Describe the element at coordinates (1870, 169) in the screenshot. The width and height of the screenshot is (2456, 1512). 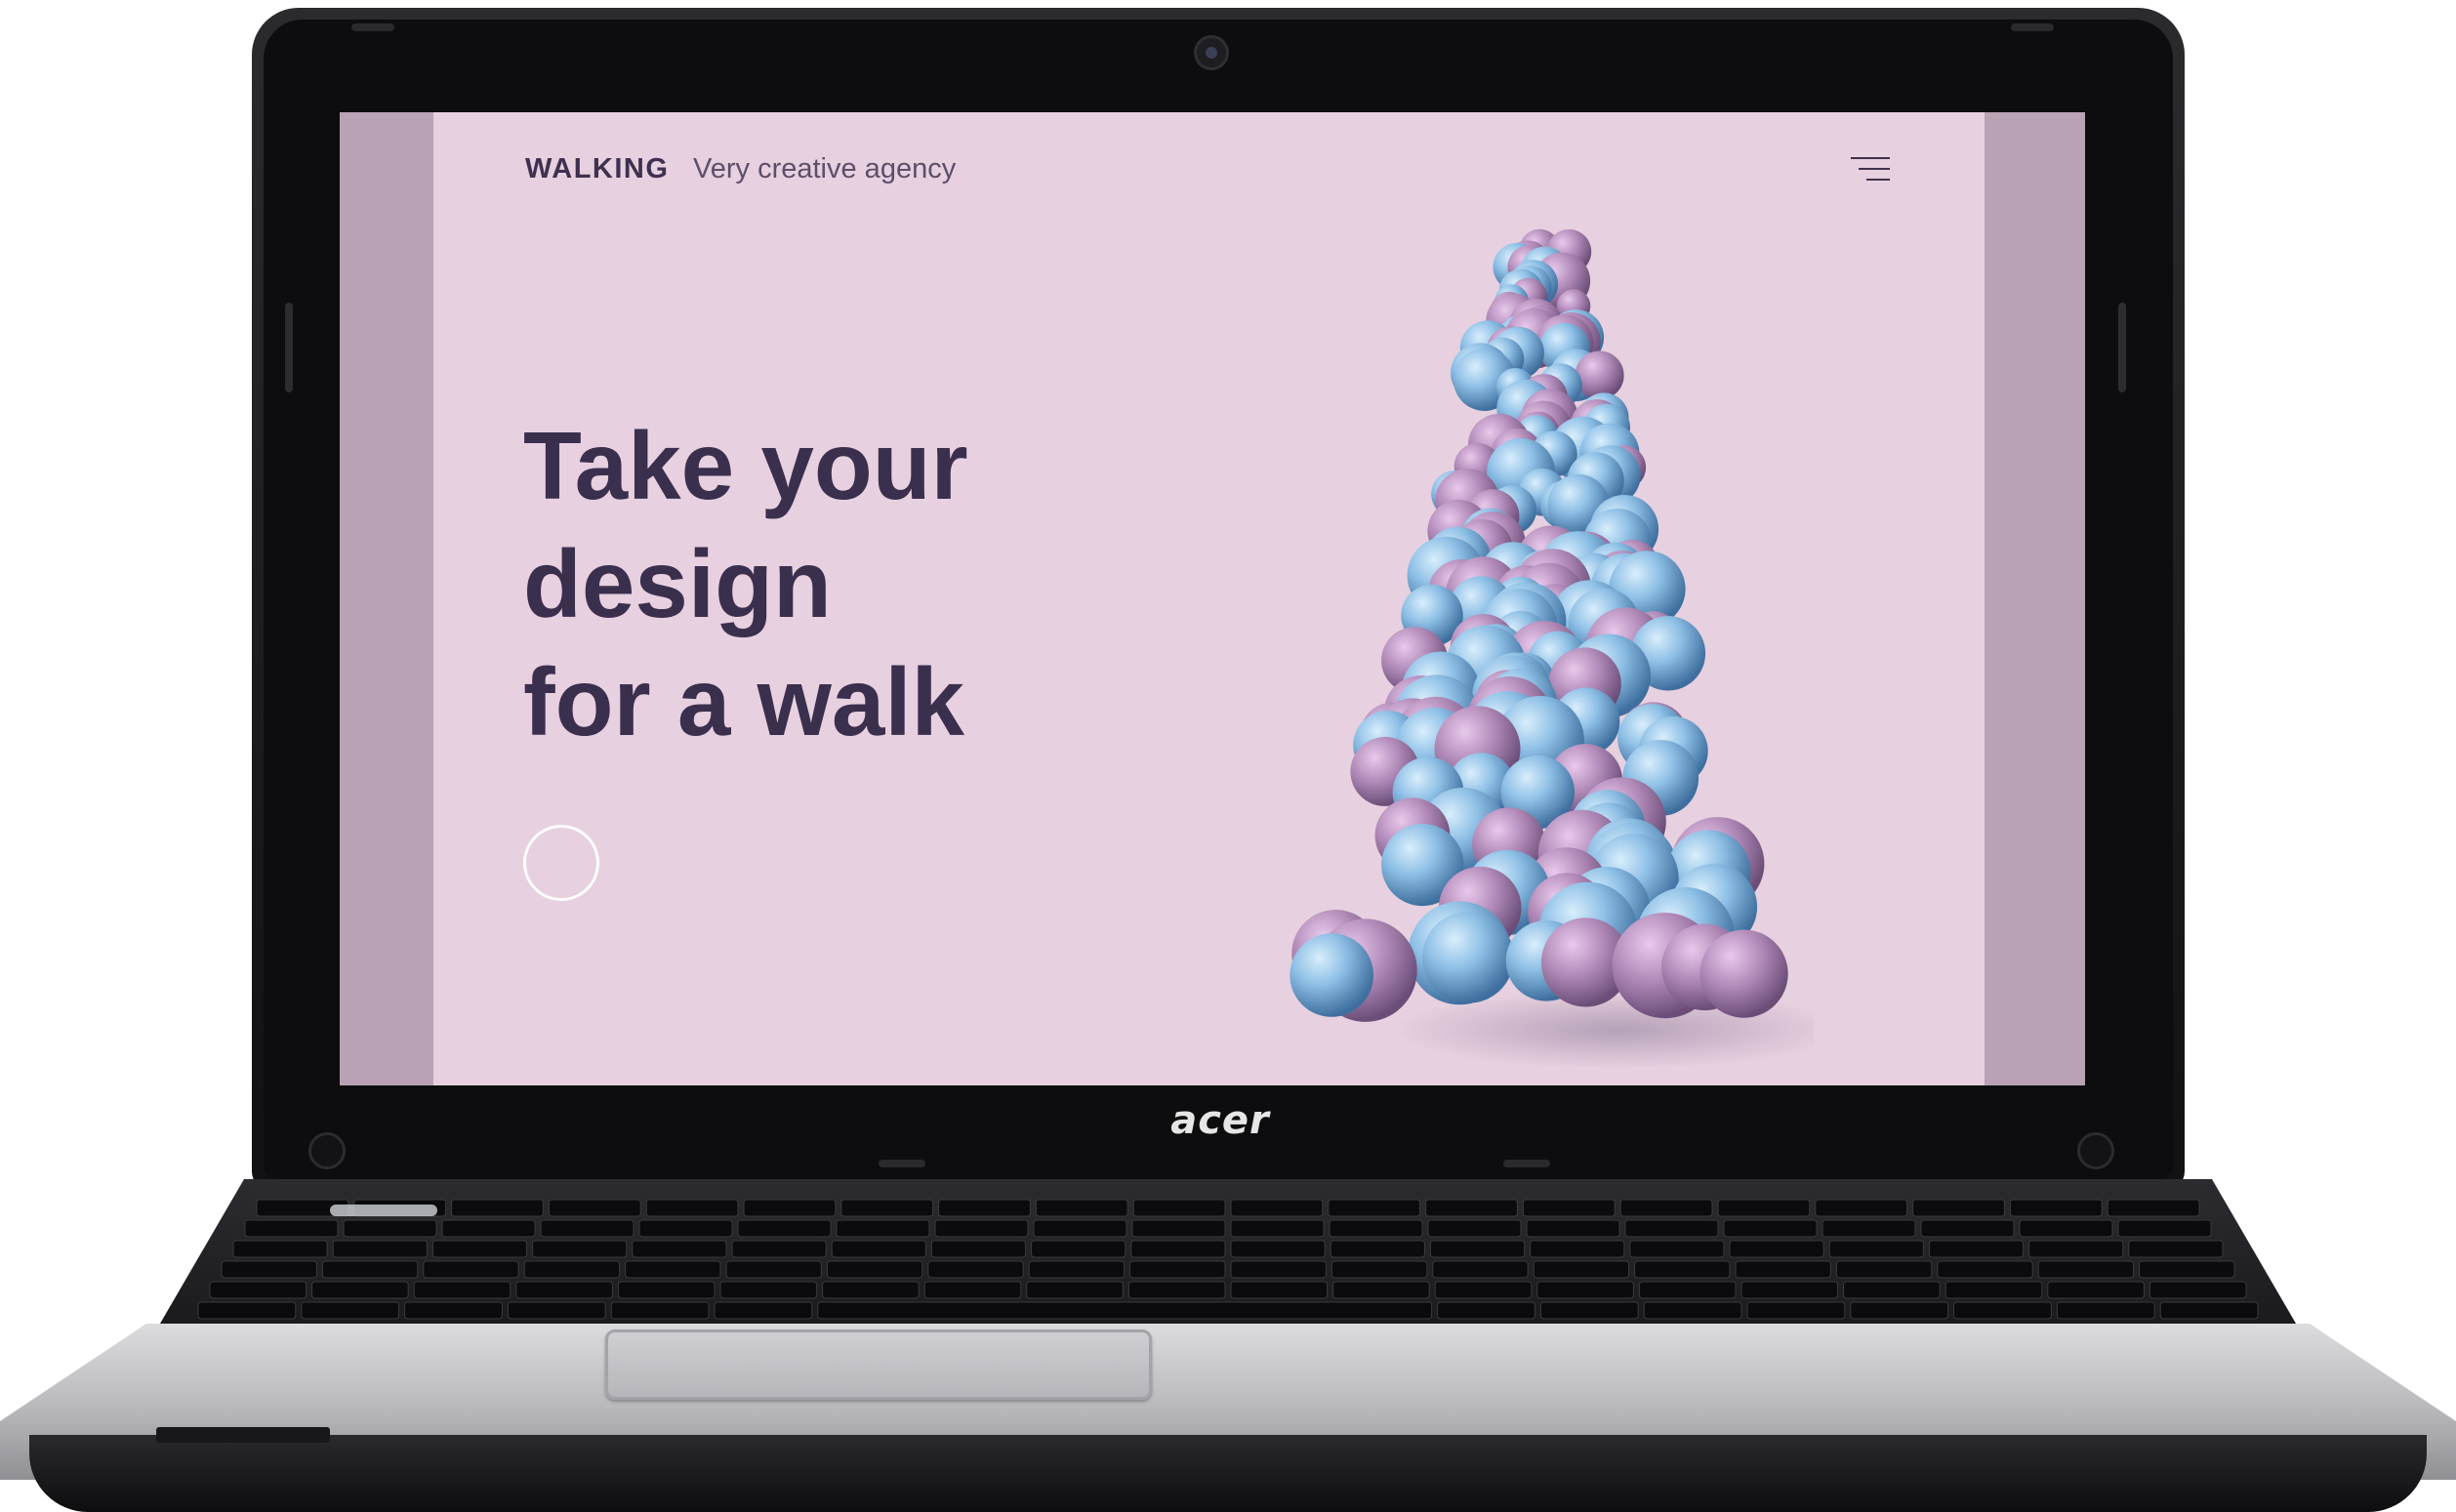
I see `hamburger-menu-icon` at that location.